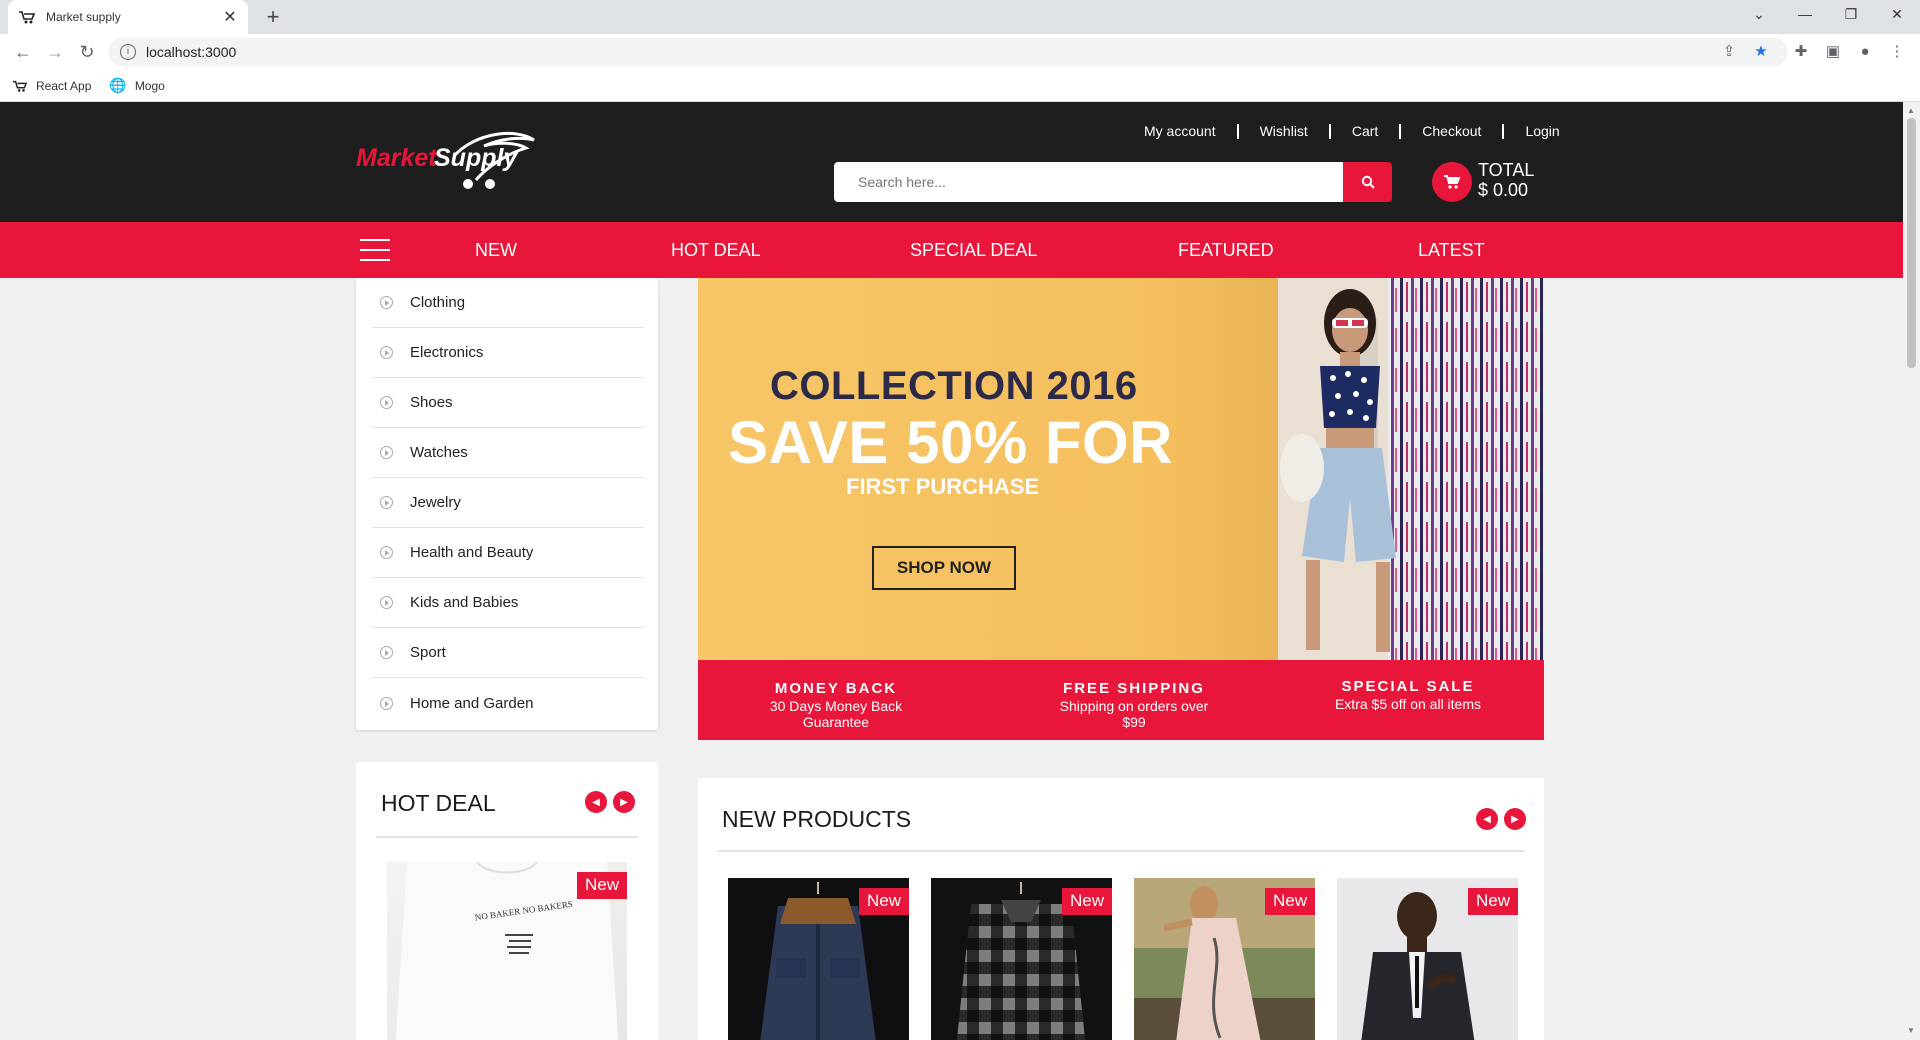  I want to click on shop-now-button: SHOP NOW, so click(944, 568).